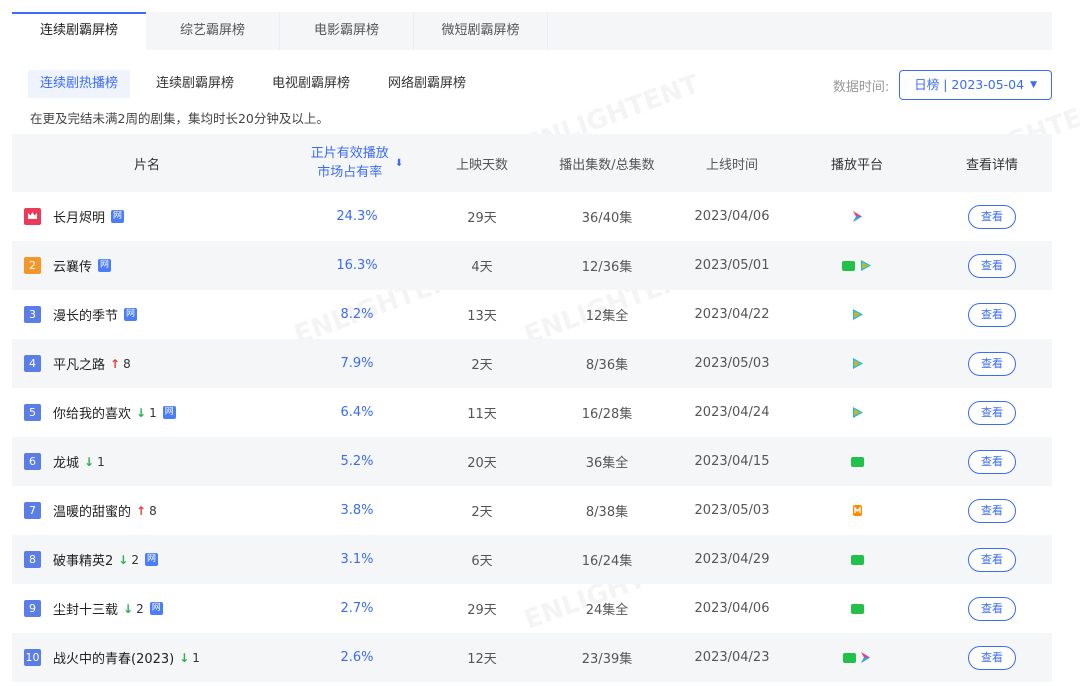 The image size is (1080, 686). Describe the element at coordinates (357, 559) in the screenshot. I see `cell-market-share: 3.1%` at that location.